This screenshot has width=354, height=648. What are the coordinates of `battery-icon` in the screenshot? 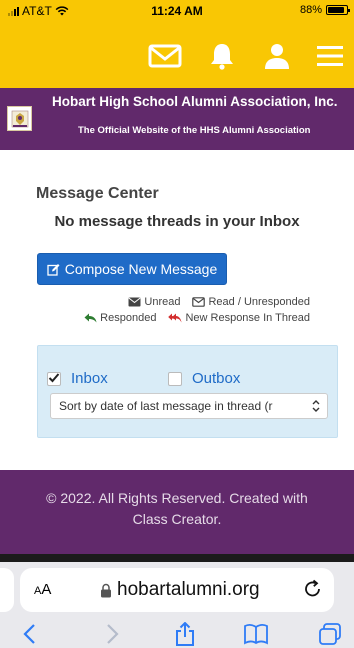 It's located at (338, 10).